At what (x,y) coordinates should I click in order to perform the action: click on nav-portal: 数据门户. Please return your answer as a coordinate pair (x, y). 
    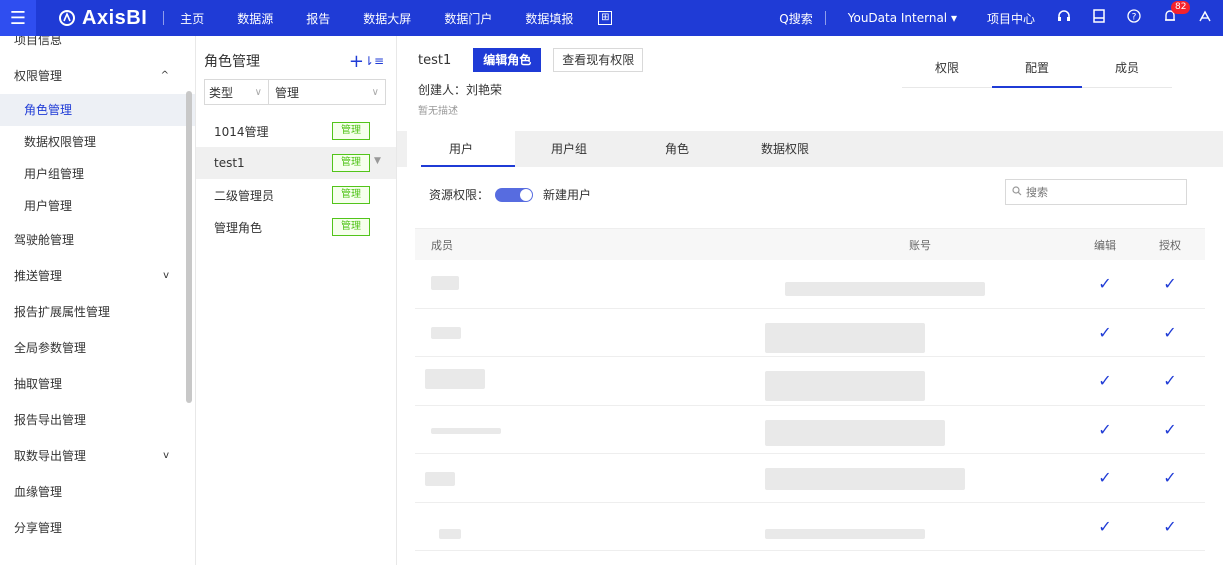
    Looking at the image, I should click on (468, 18).